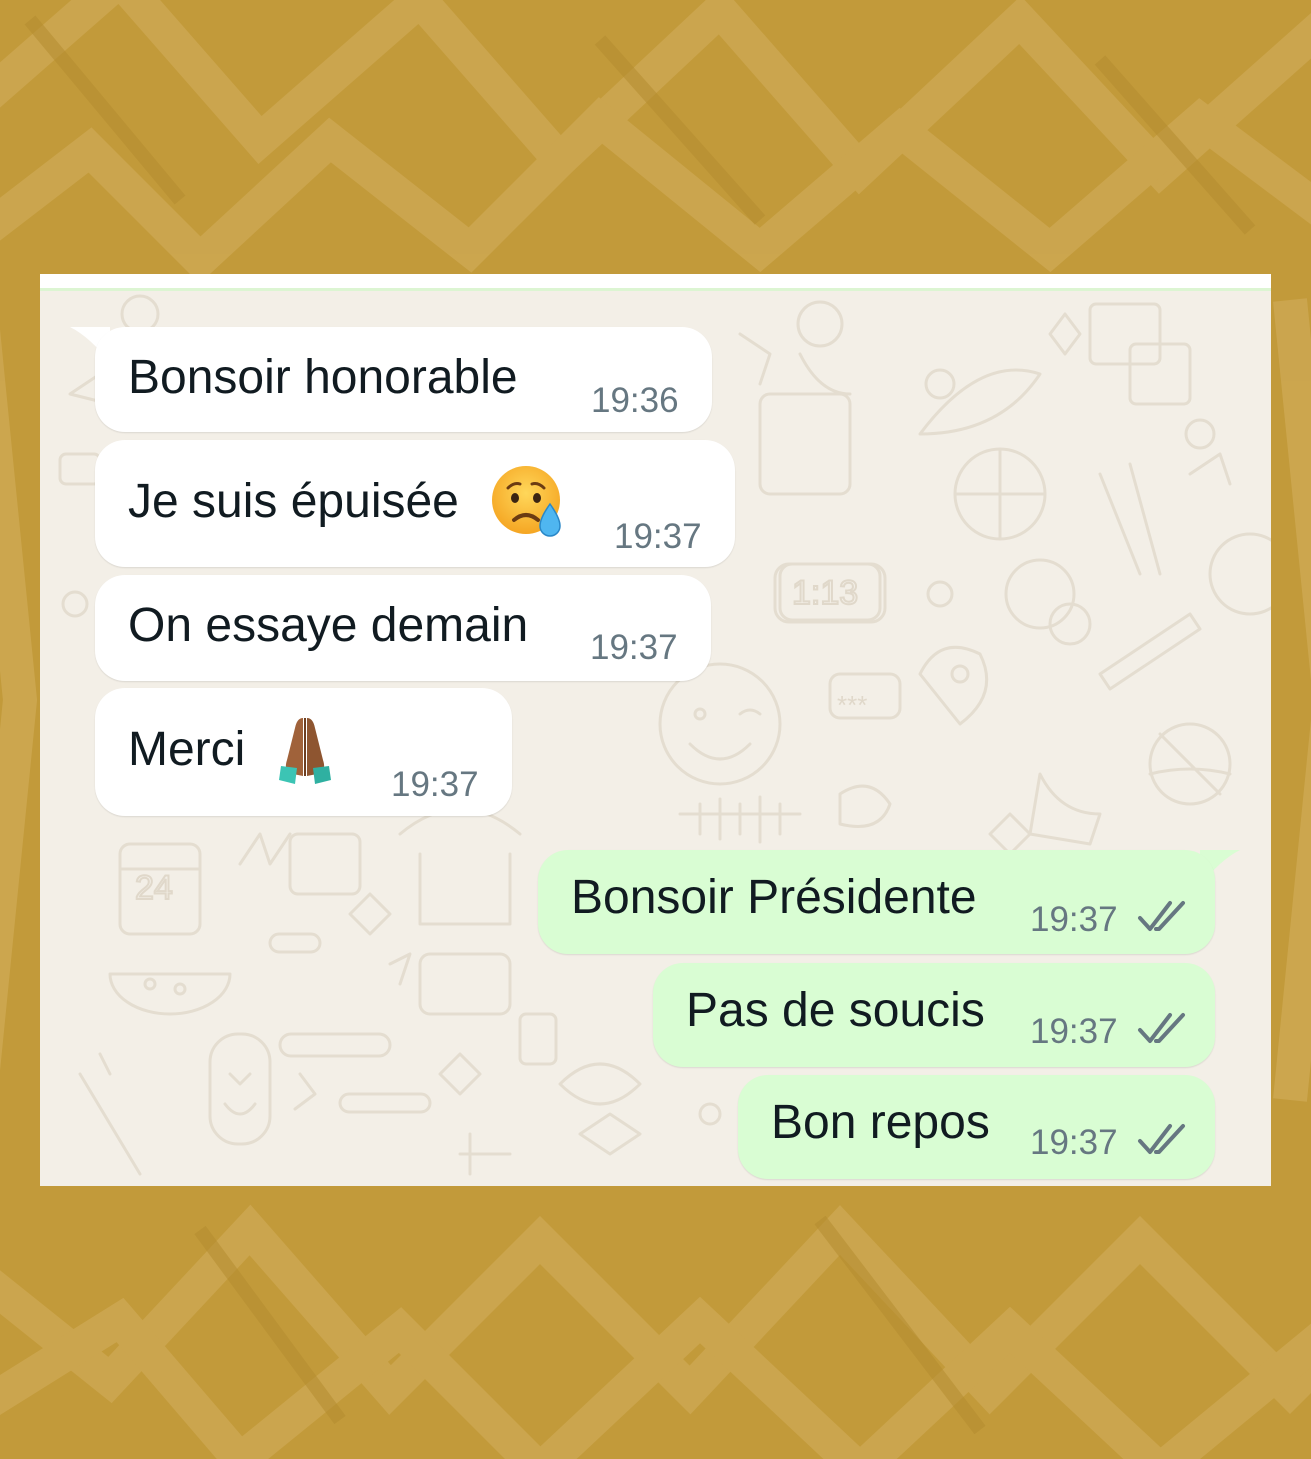  I want to click on message-text: Pas de soucis, so click(835, 1010).